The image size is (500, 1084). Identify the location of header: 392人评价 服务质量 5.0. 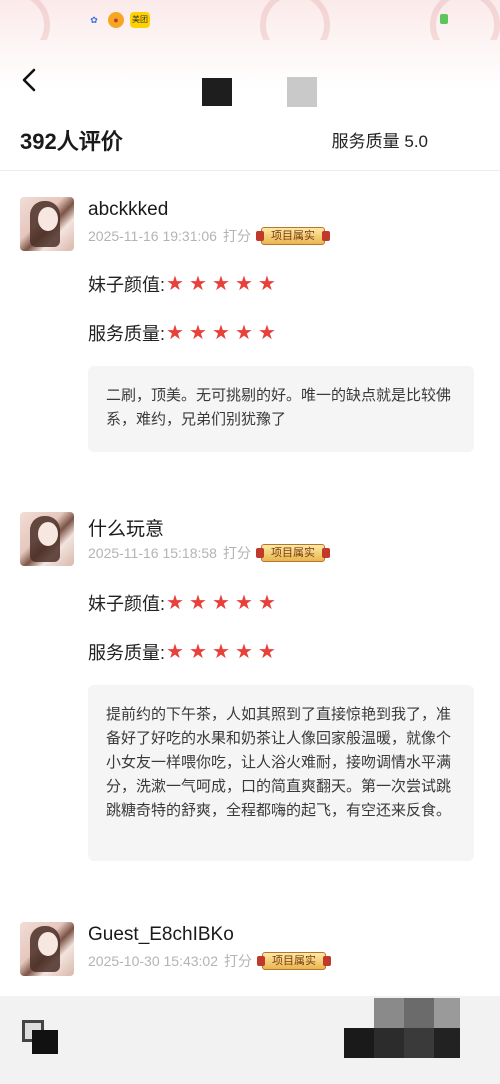
(250, 105).